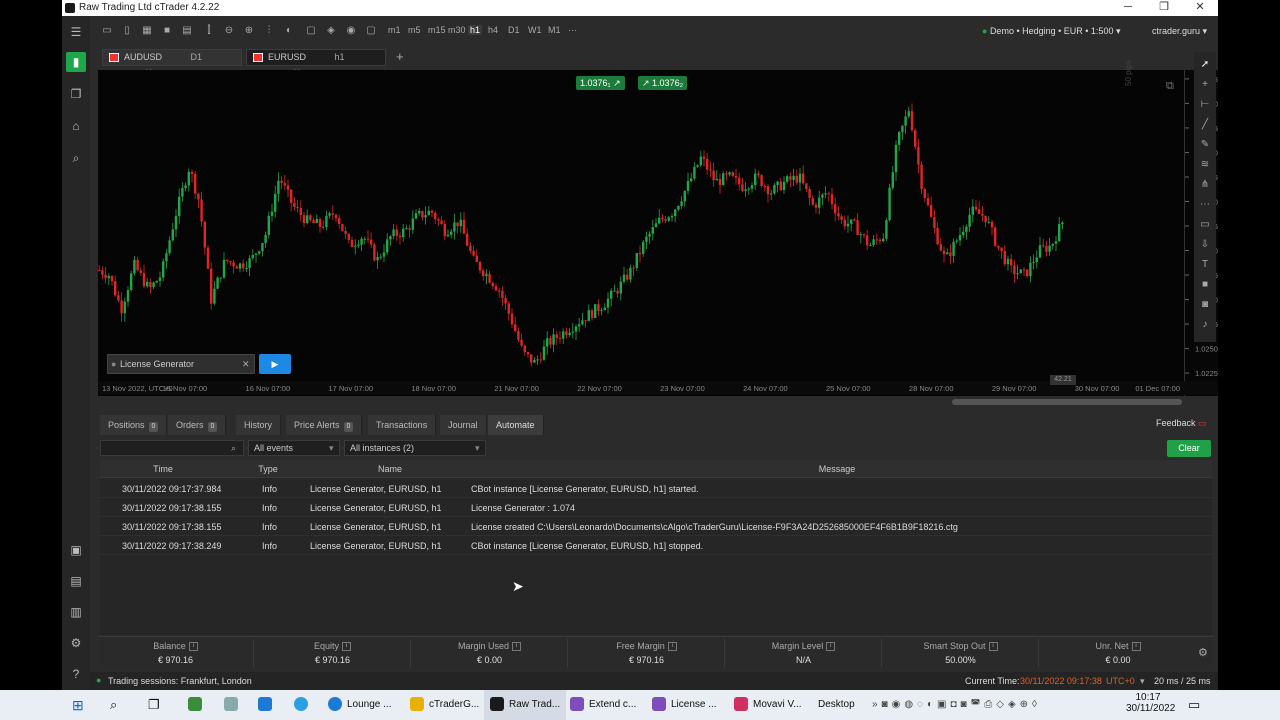  I want to click on trendline-icon: ╱, so click(1205, 125).